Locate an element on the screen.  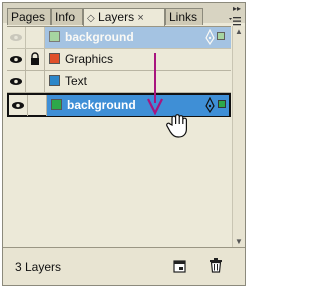
tab-layers: ◇ Layers × is located at coordinates (124, 17).